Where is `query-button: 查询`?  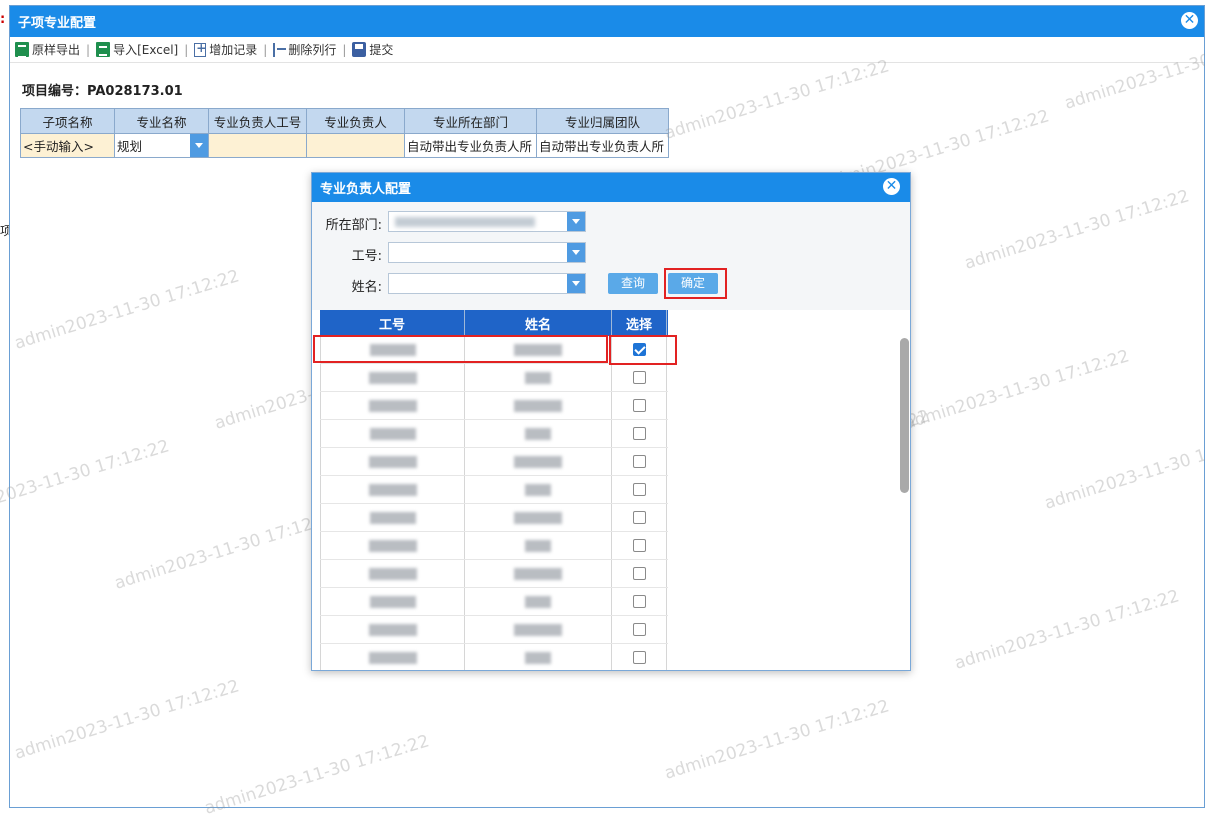
query-button: 查询 is located at coordinates (633, 283).